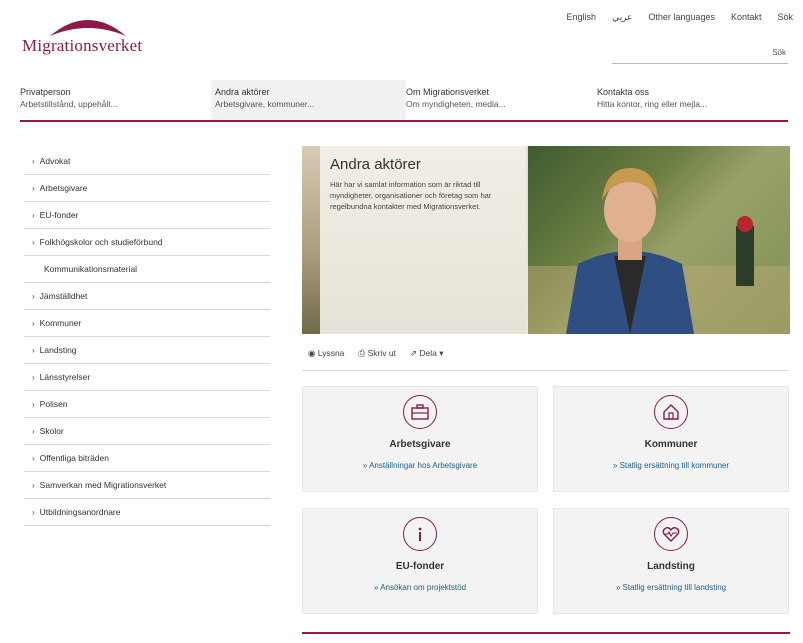 The width and height of the screenshot is (803, 643). I want to click on house-icon, so click(671, 412).